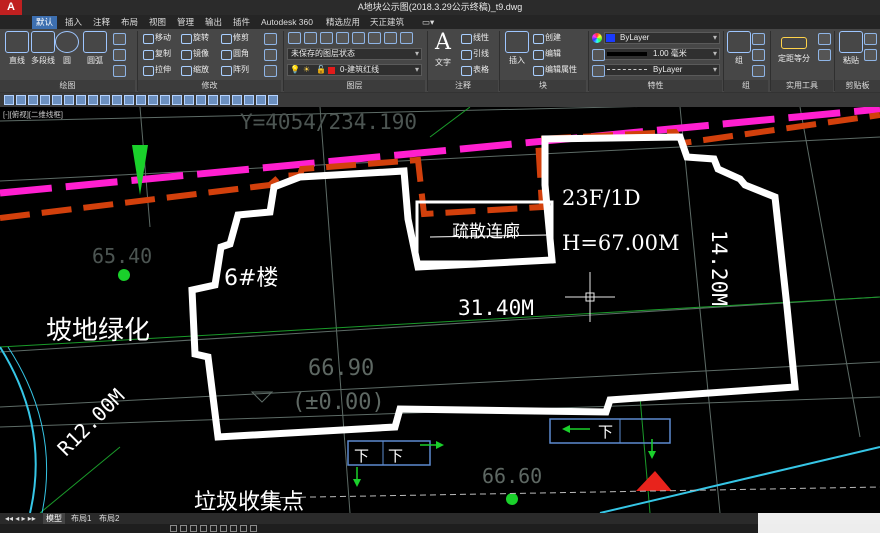 The width and height of the screenshot is (880, 533). Describe the element at coordinates (295, 69) in the screenshot. I see `lightbulb-icon: 💡` at that location.